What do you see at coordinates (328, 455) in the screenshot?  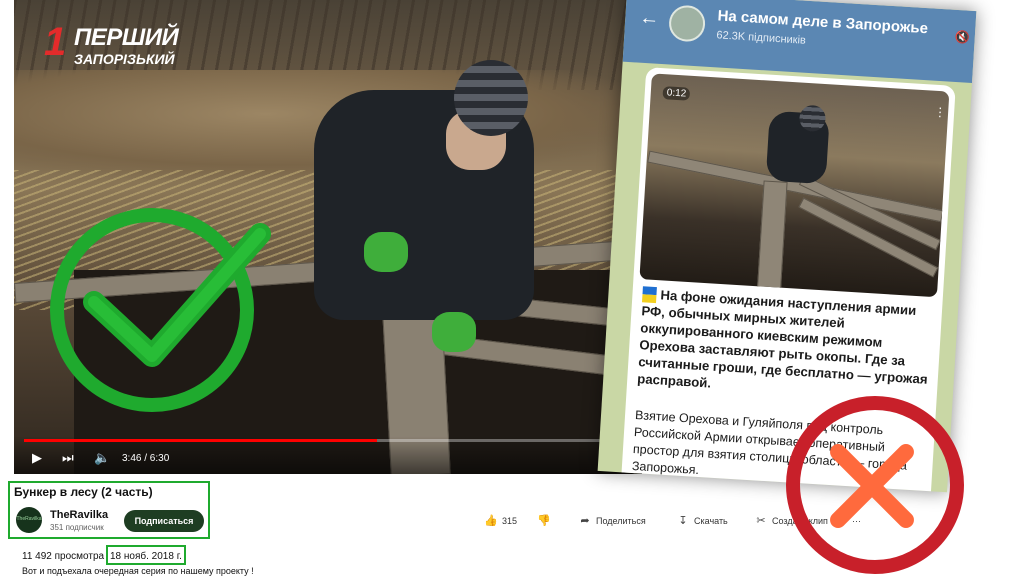 I see `player-controls: ▶ ⏭ 🔈 3:46 / 6:30` at bounding box center [328, 455].